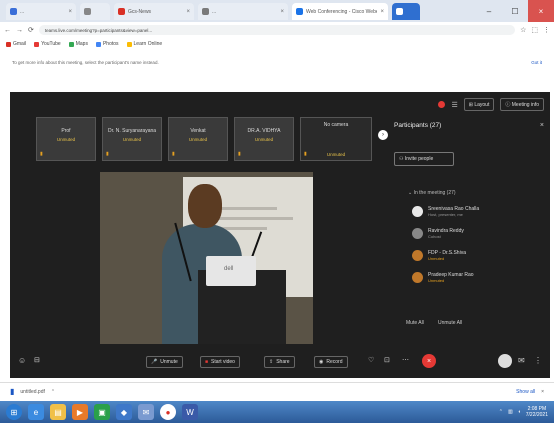 This screenshot has height=423, width=554. Describe the element at coordinates (154, 11) in the screenshot. I see `browser-tab-3: Gcs-News ×` at that location.